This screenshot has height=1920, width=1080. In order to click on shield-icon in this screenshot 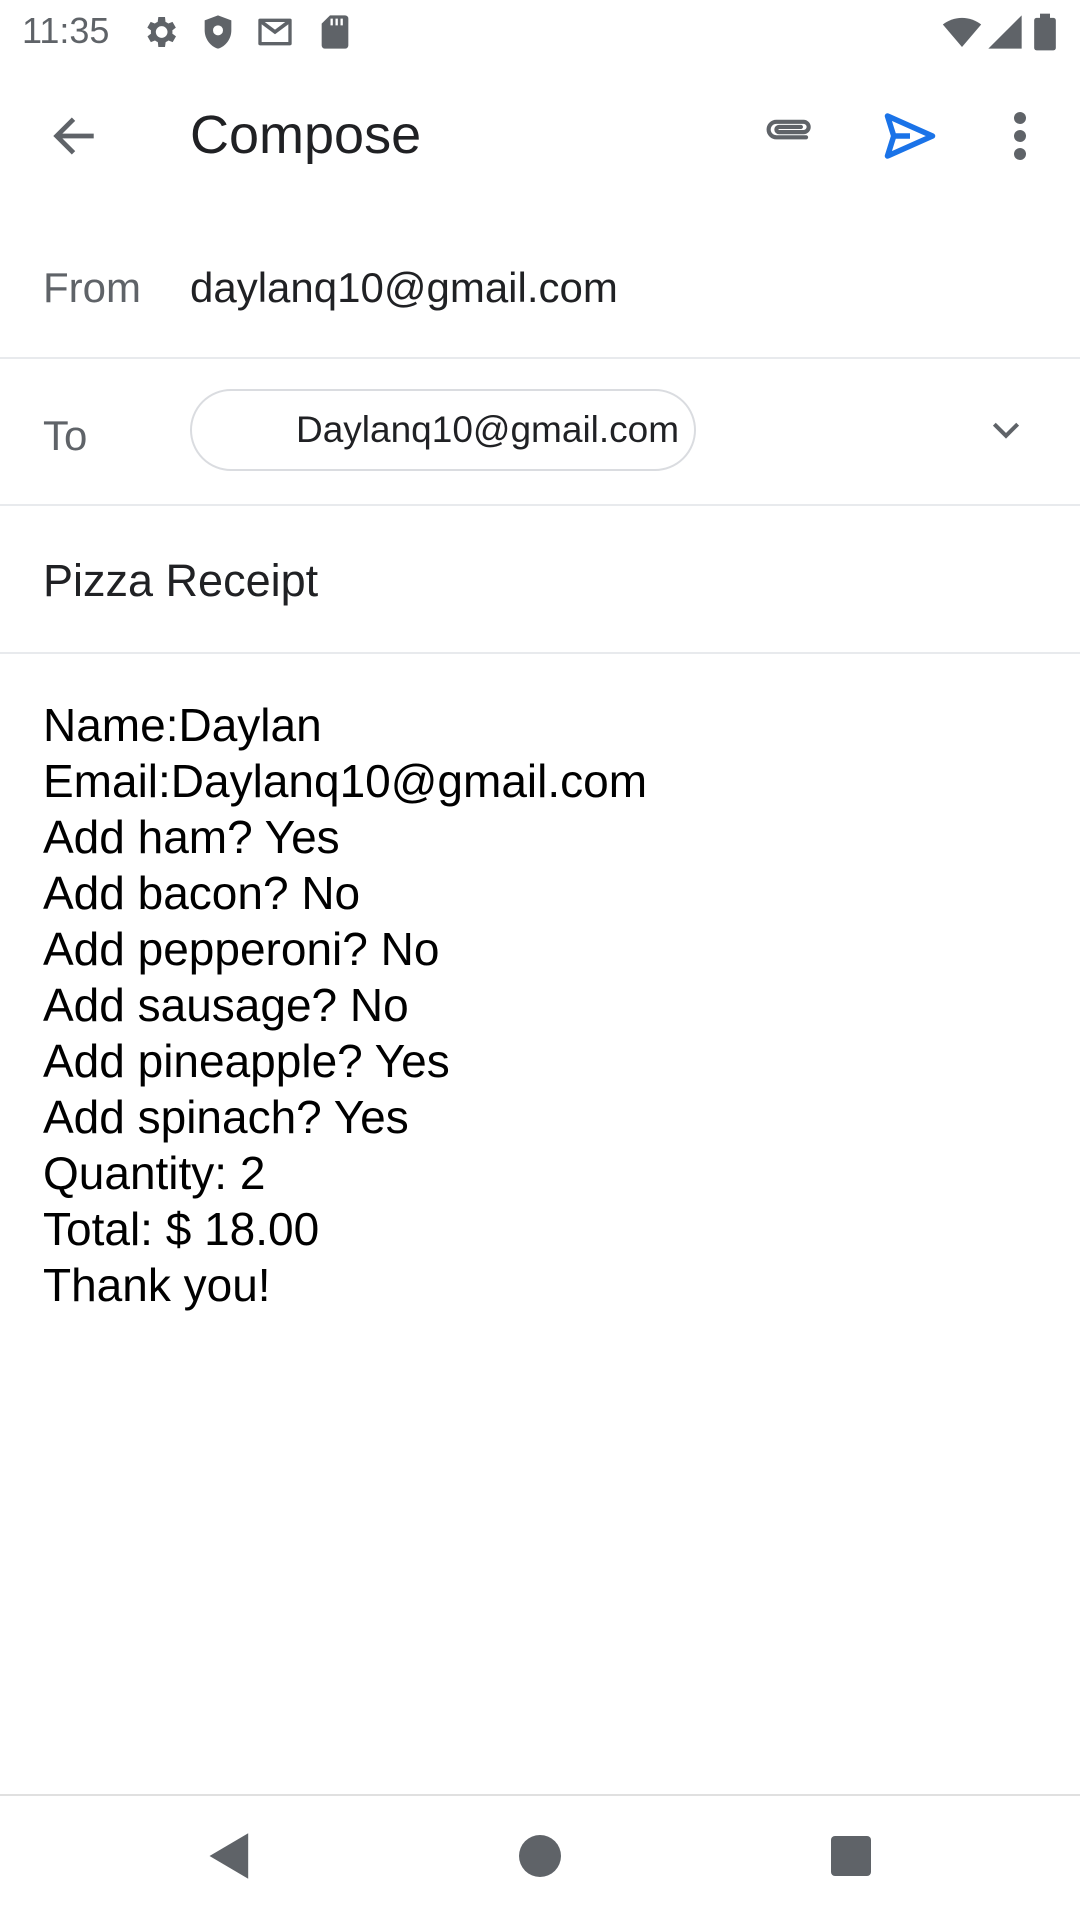, I will do `click(218, 32)`.